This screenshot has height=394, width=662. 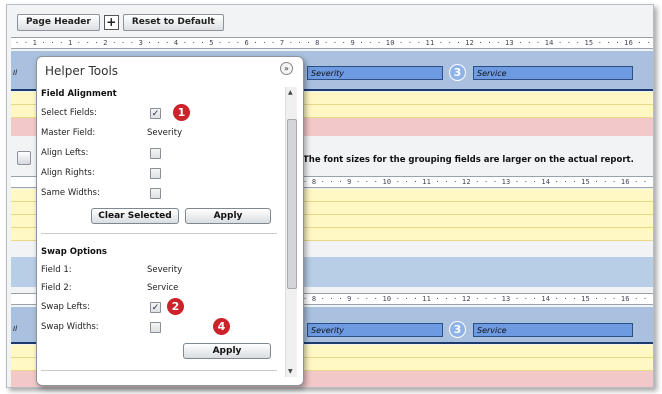 I want to click on section-toggle-button, so click(x=24, y=158).